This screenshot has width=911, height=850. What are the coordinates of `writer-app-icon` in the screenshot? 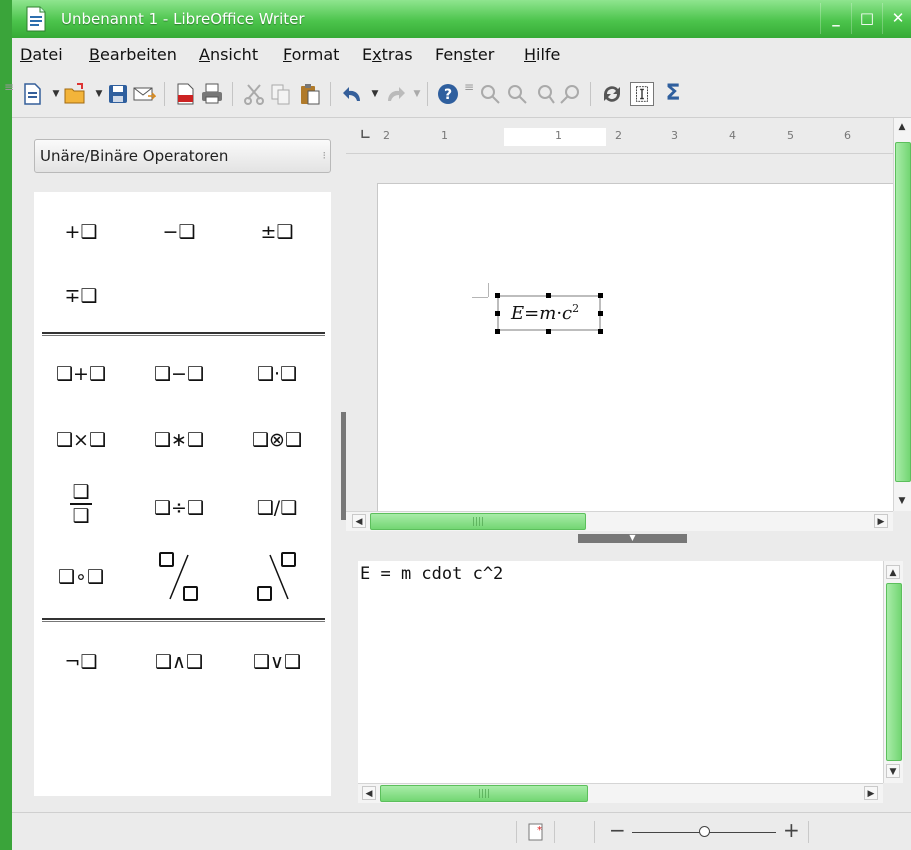 It's located at (36, 19).